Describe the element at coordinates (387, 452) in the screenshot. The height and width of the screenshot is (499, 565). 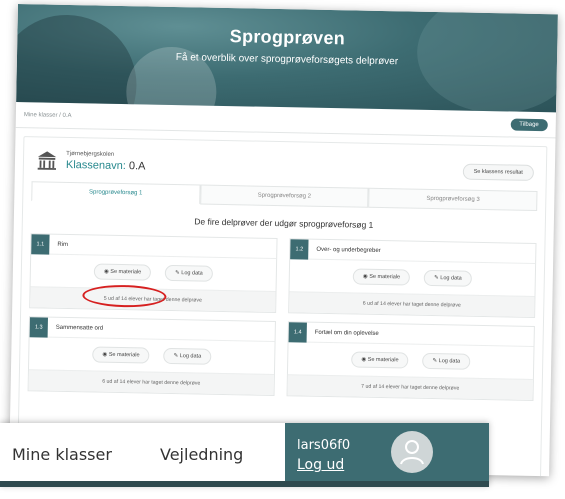
I see `user-panel: lars06f0 Log ud` at that location.